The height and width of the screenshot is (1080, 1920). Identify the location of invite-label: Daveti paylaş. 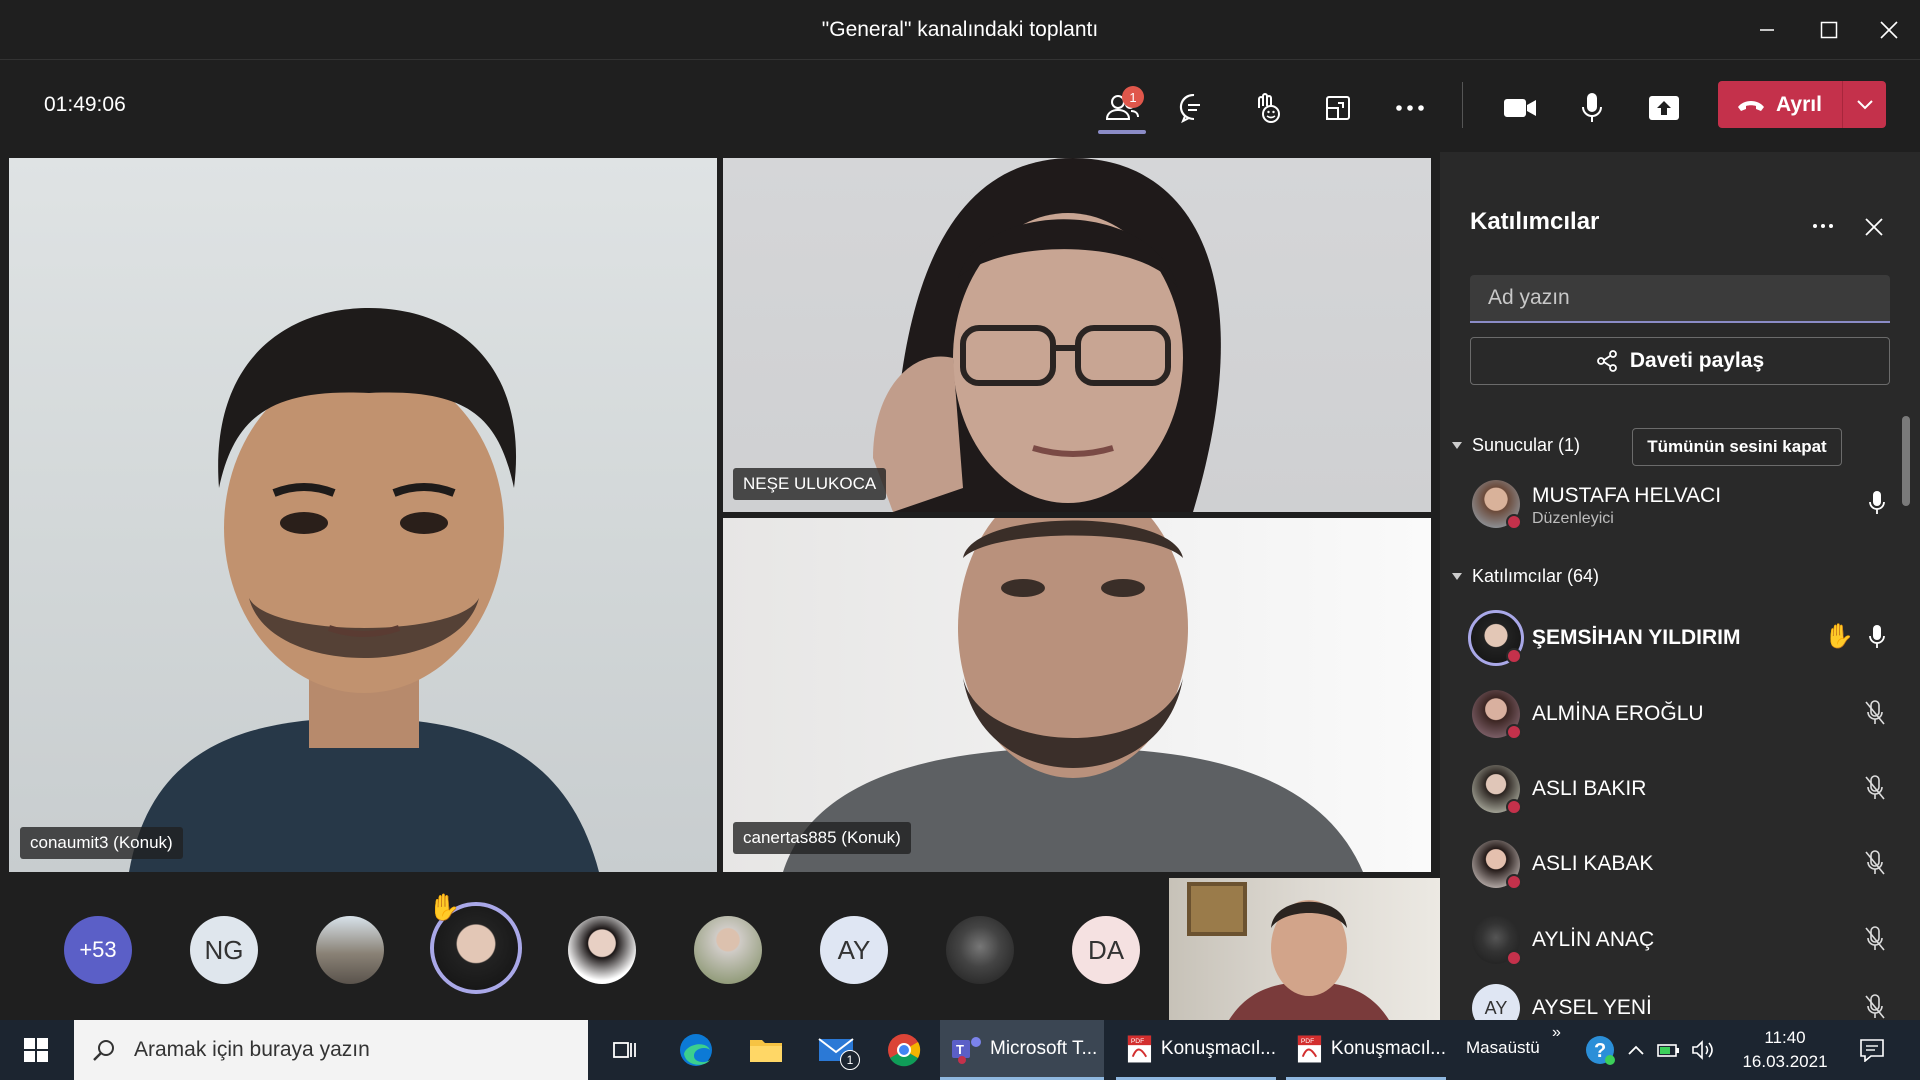
(1697, 360).